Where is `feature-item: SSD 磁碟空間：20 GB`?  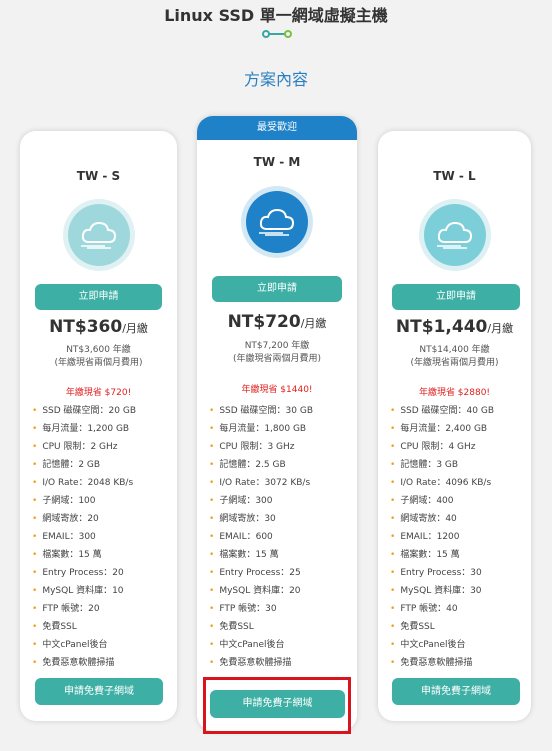 feature-item: SSD 磁碟空間：20 GB is located at coordinates (101, 411).